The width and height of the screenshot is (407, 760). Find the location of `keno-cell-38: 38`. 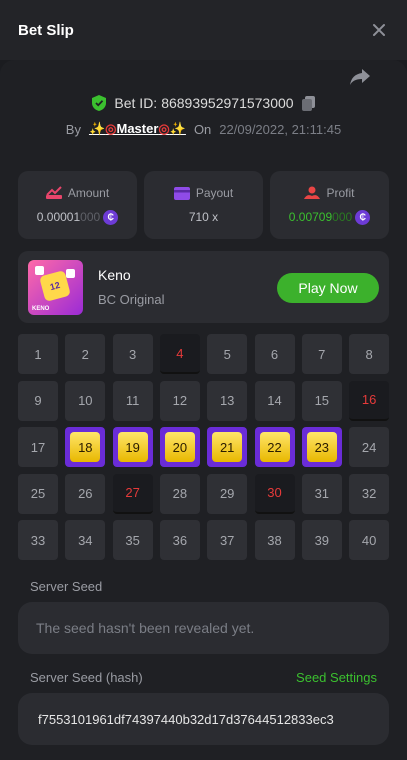

keno-cell-38: 38 is located at coordinates (274, 540).